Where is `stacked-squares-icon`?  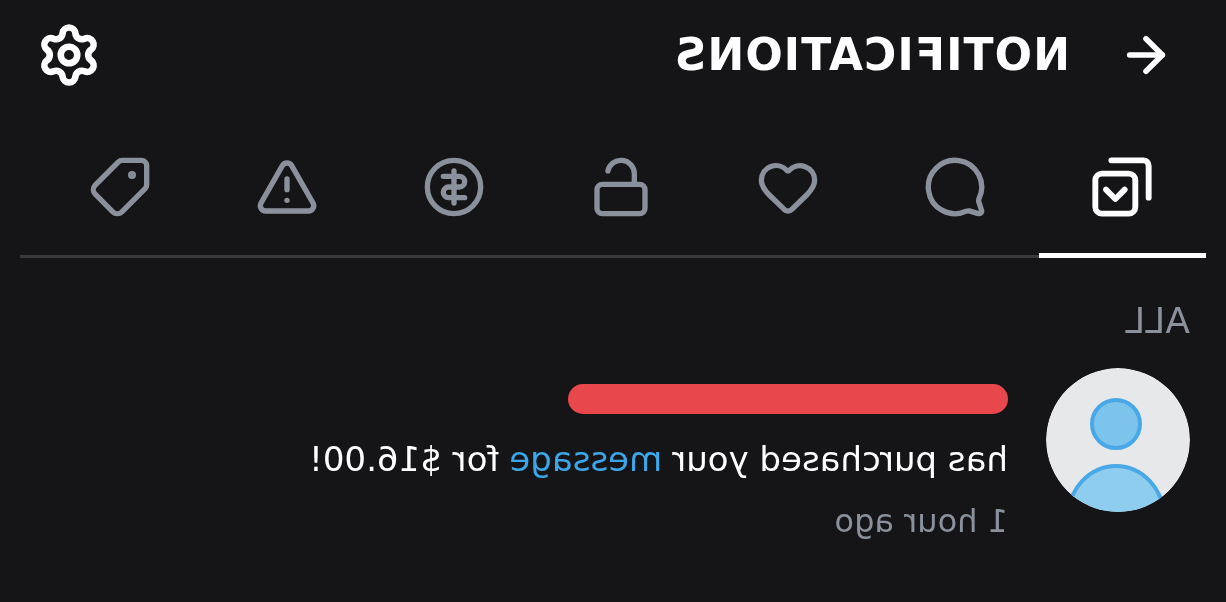
stacked-squares-icon is located at coordinates (1122, 186).